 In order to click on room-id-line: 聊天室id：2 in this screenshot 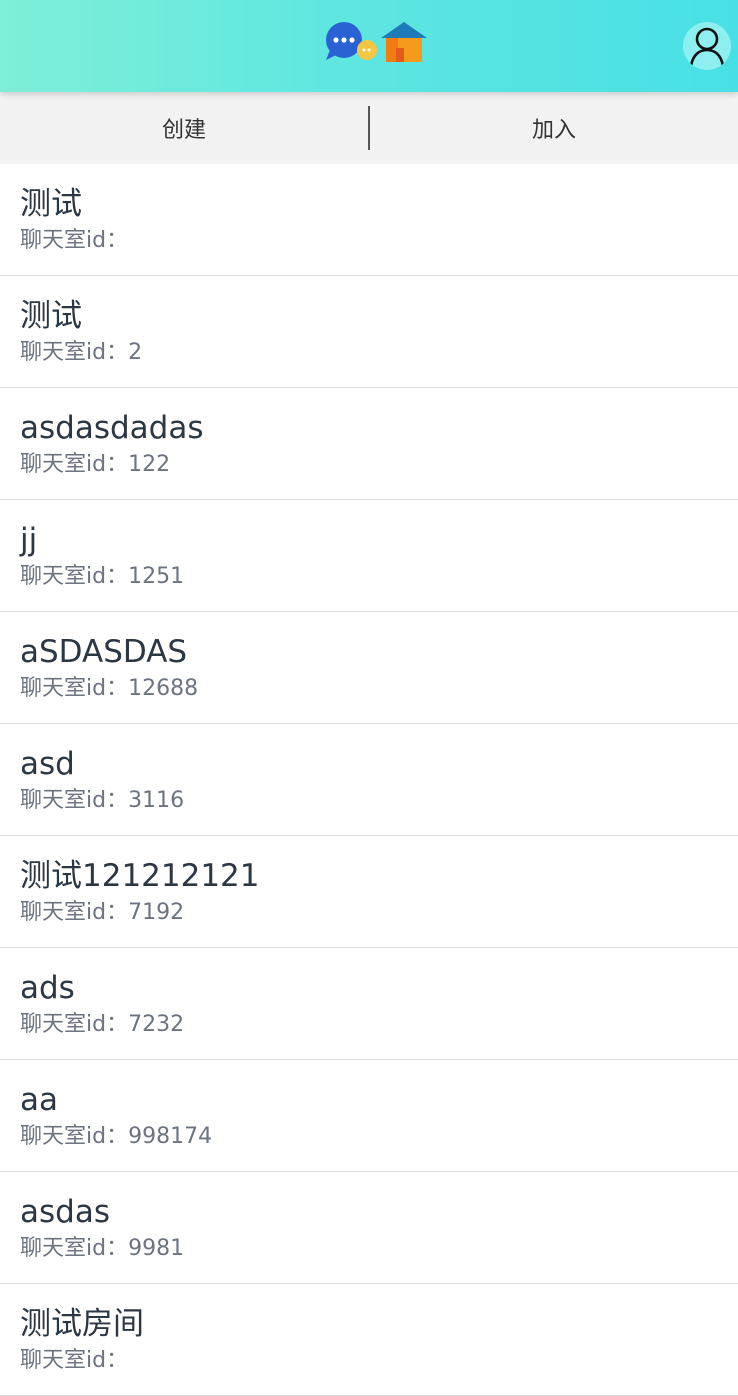, I will do `click(81, 353)`.